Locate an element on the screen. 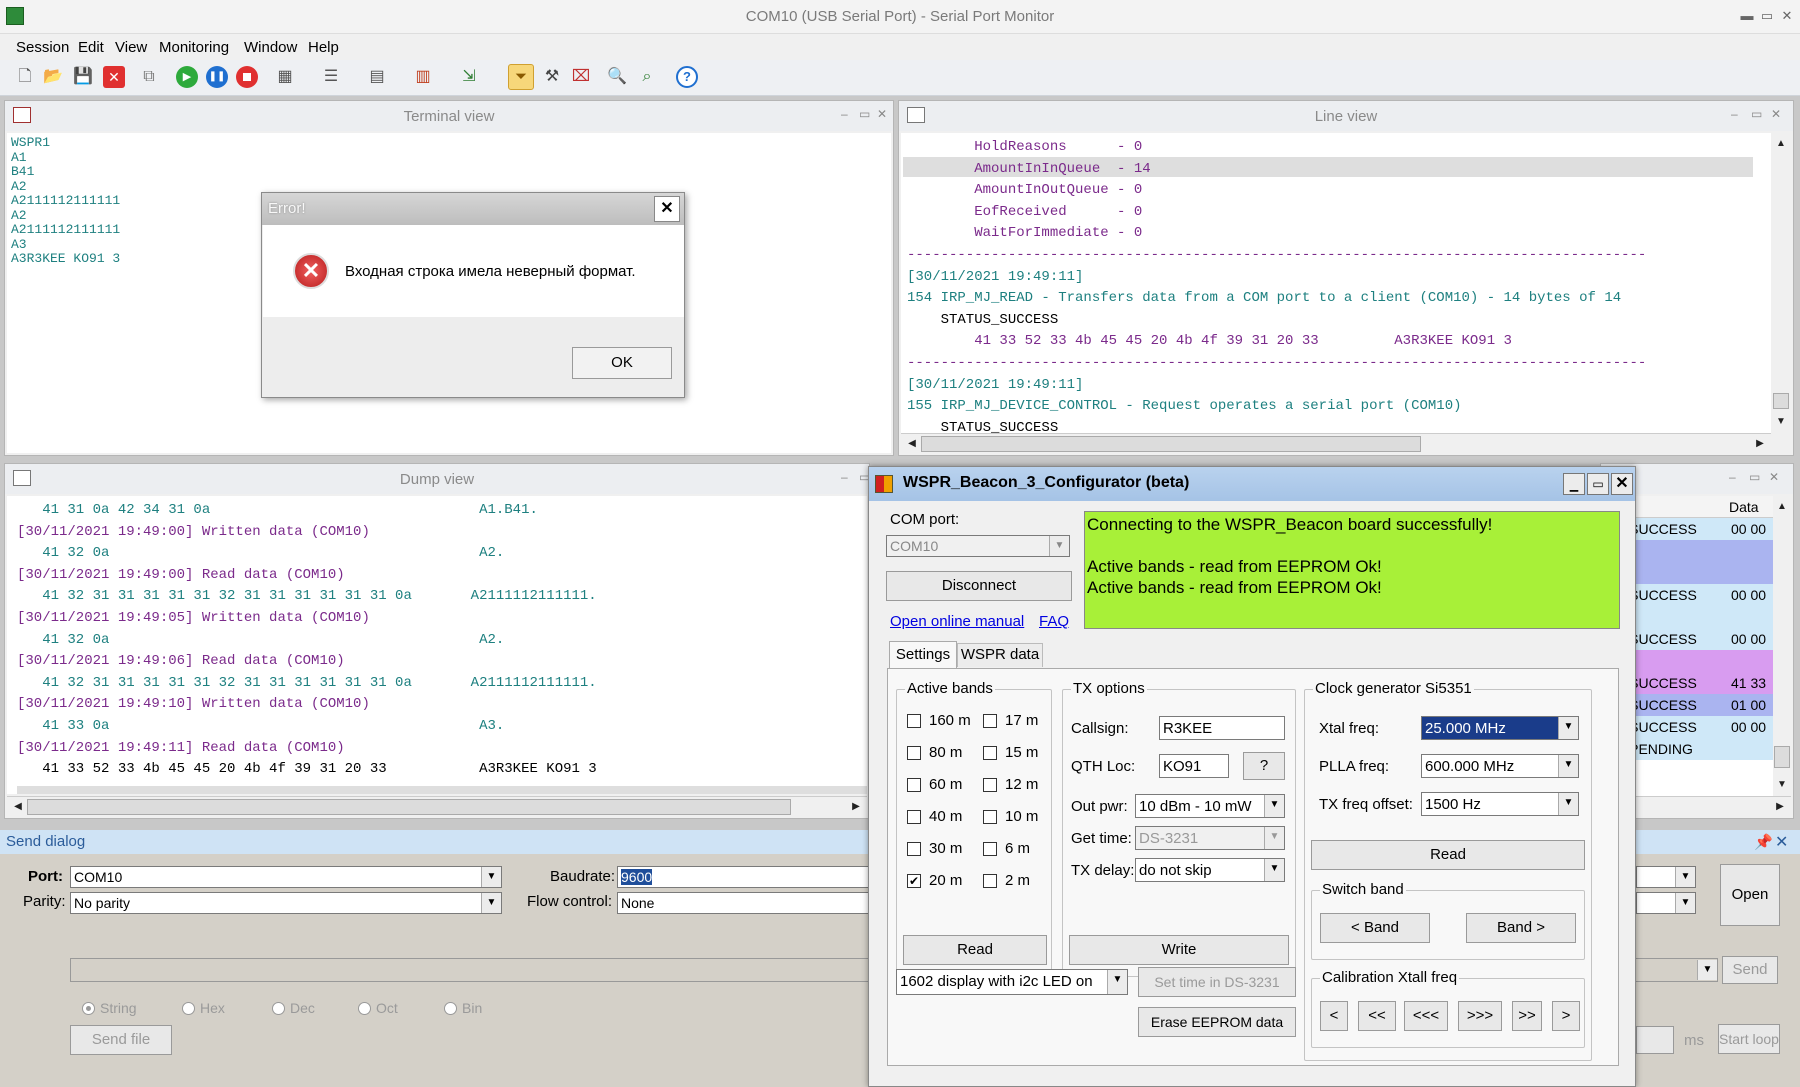 The width and height of the screenshot is (1800, 1087). clear-icon: ⌧ is located at coordinates (581, 77).